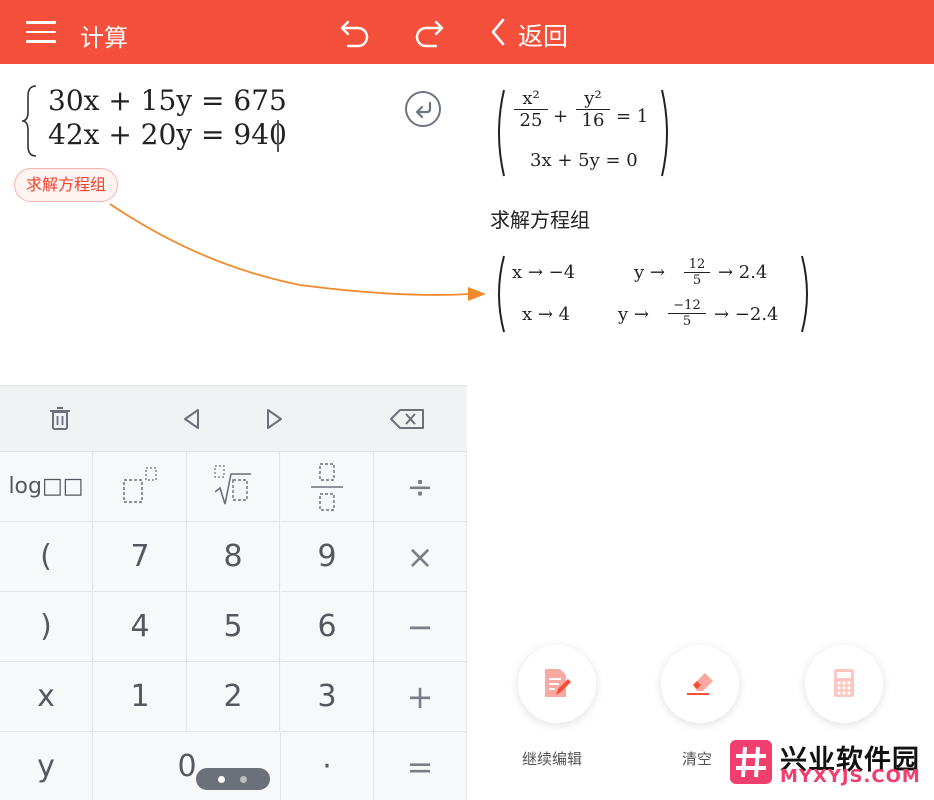  I want to click on fraction-x2-25: x² 25, so click(531, 109).